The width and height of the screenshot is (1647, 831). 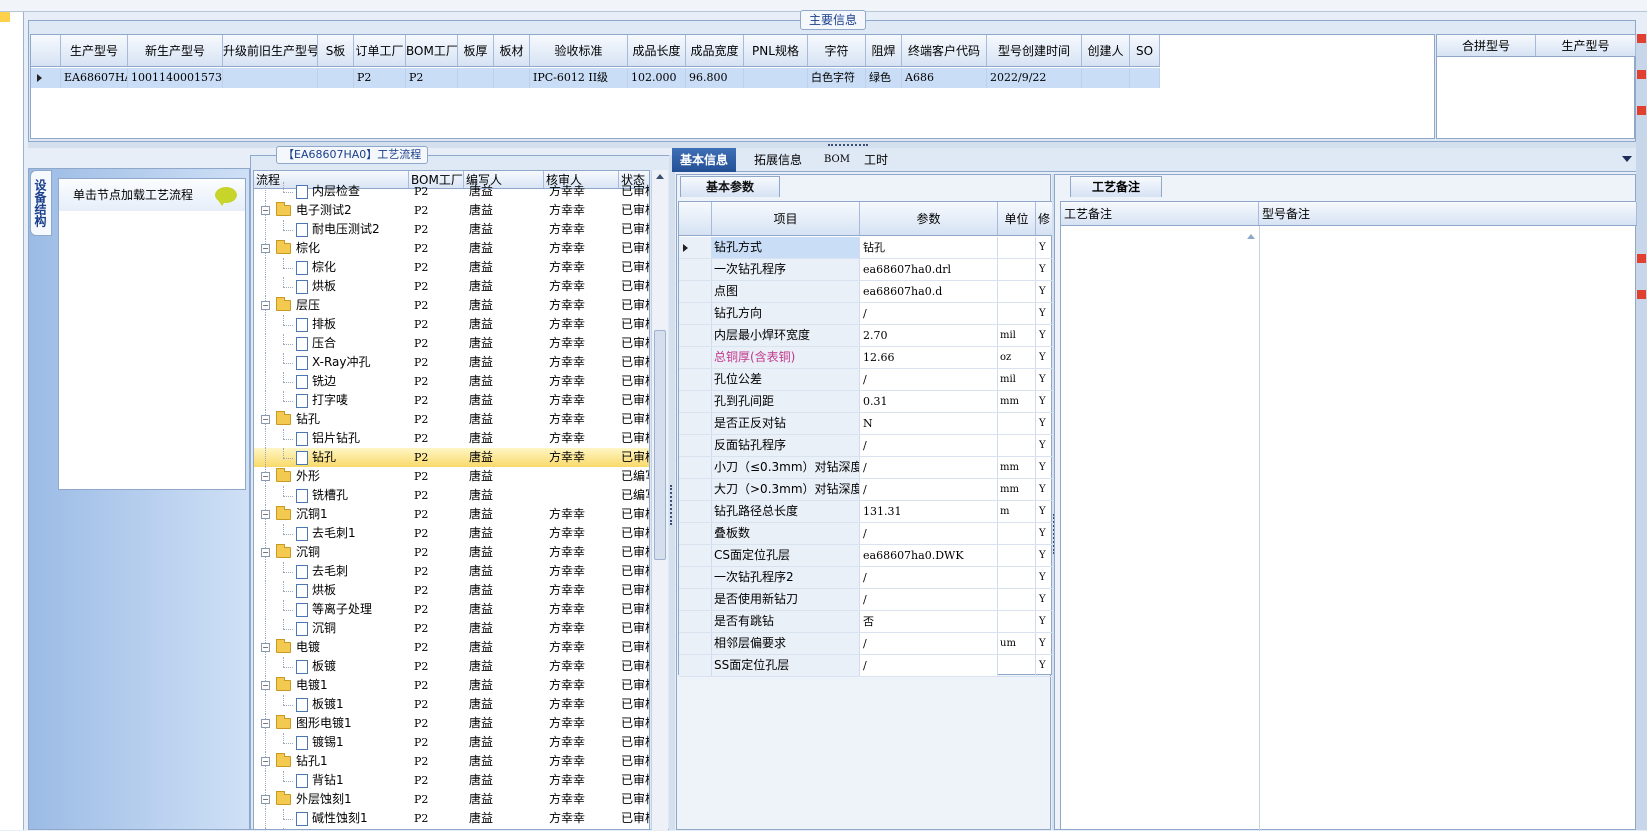 What do you see at coordinates (331, 419) in the screenshot?
I see `tree-node: − 钻孔` at bounding box center [331, 419].